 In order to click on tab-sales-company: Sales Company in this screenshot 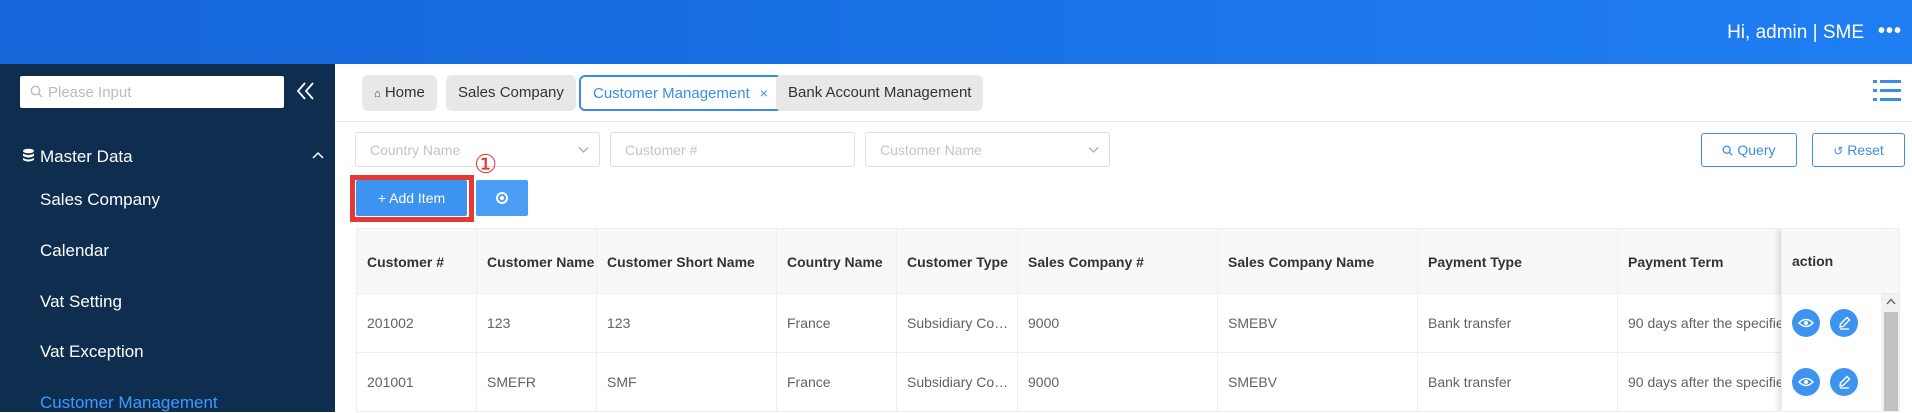, I will do `click(511, 93)`.